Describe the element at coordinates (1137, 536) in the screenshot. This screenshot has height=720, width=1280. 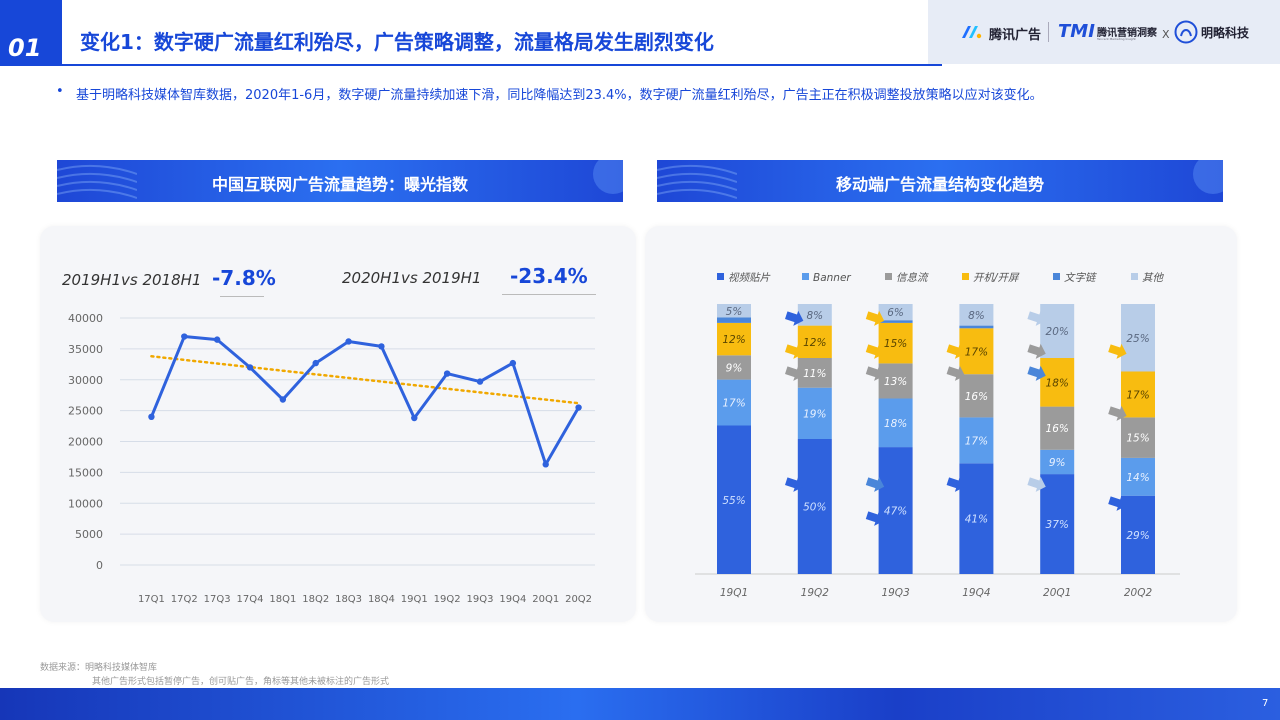
I see `bar-value-label: 29%` at that location.